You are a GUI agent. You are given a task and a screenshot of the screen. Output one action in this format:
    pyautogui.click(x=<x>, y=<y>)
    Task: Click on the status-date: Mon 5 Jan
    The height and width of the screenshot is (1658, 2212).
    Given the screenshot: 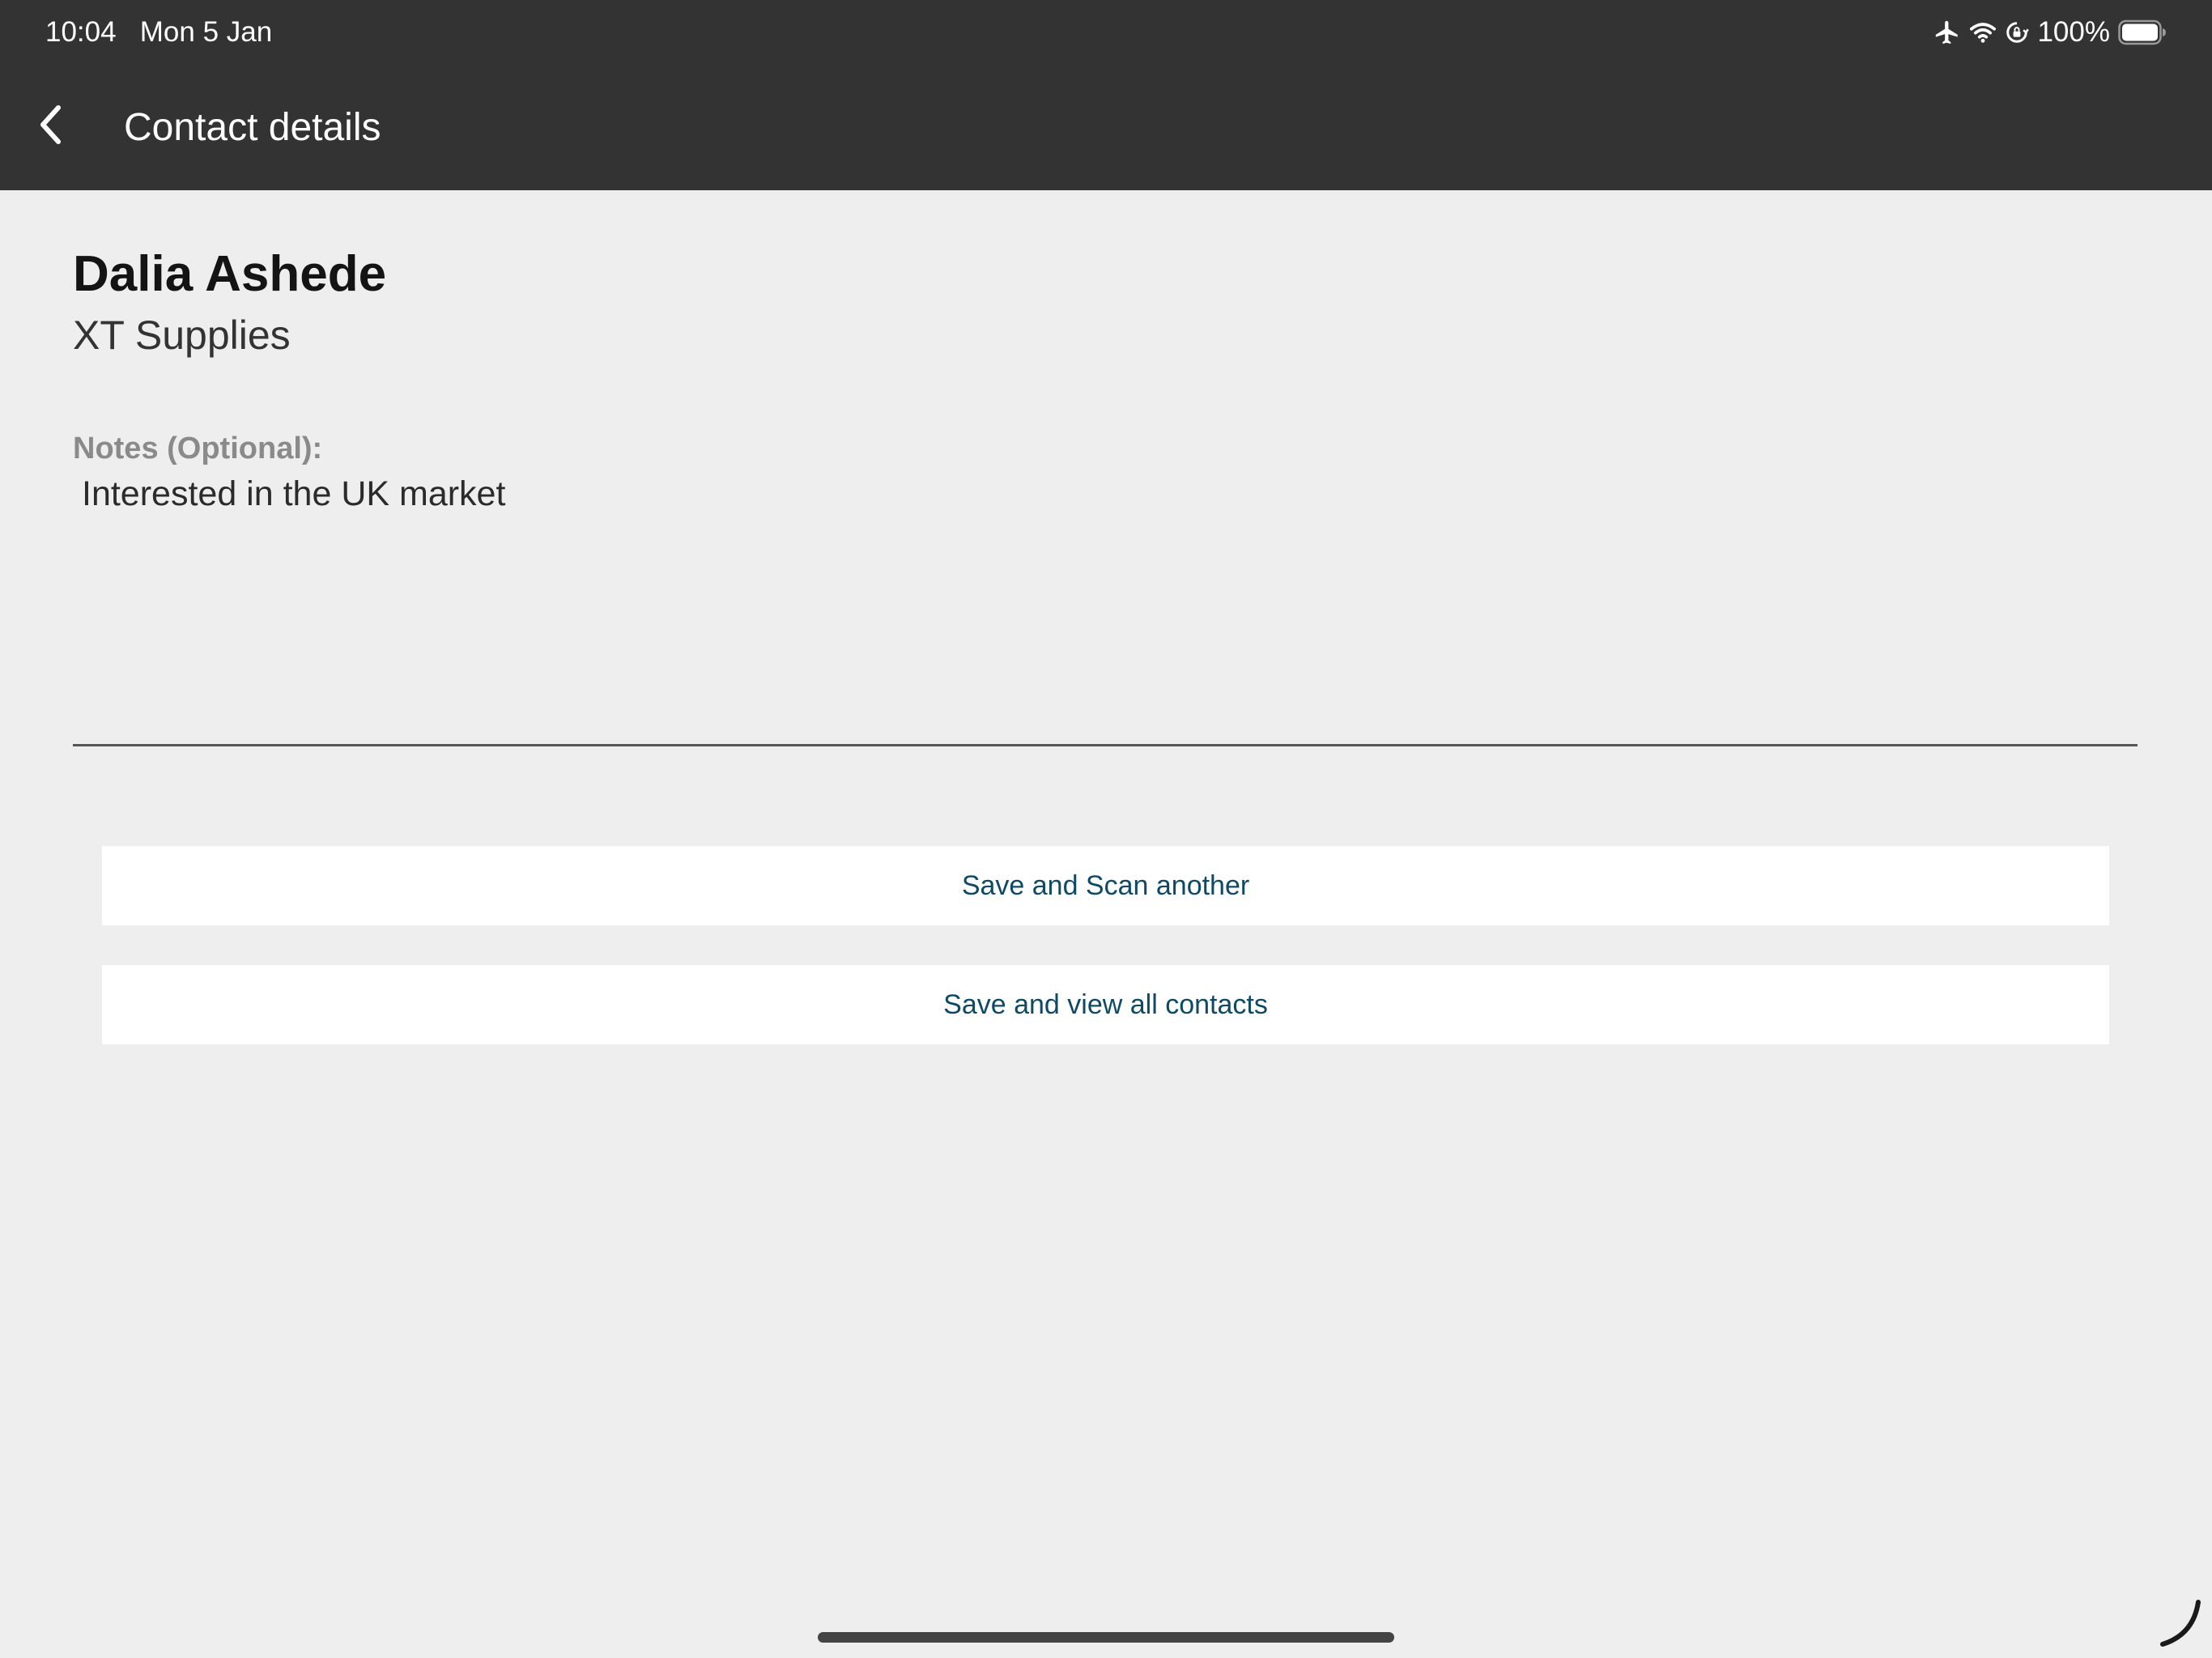 What is the action you would take?
    pyautogui.click(x=206, y=32)
    